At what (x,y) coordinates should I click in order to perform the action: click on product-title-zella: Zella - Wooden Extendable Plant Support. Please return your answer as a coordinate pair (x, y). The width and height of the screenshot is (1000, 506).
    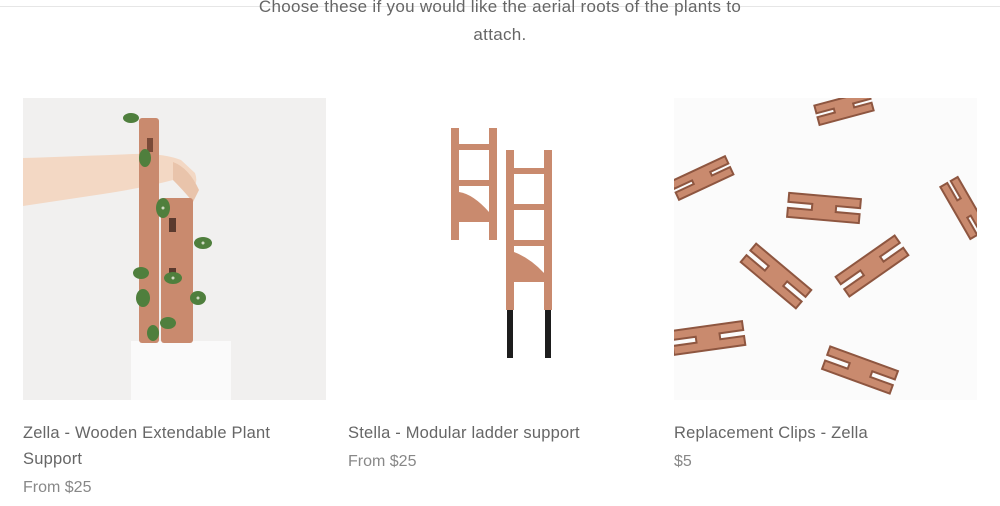
    Looking at the image, I should click on (174, 446).